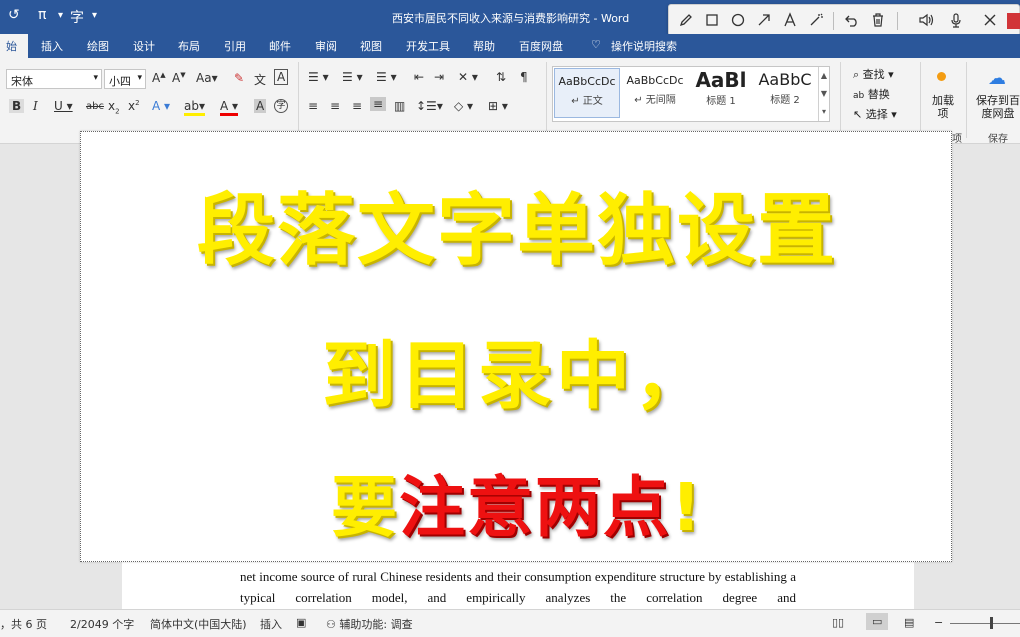  Describe the element at coordinates (990, 20) in the screenshot. I see `close-icon` at that location.